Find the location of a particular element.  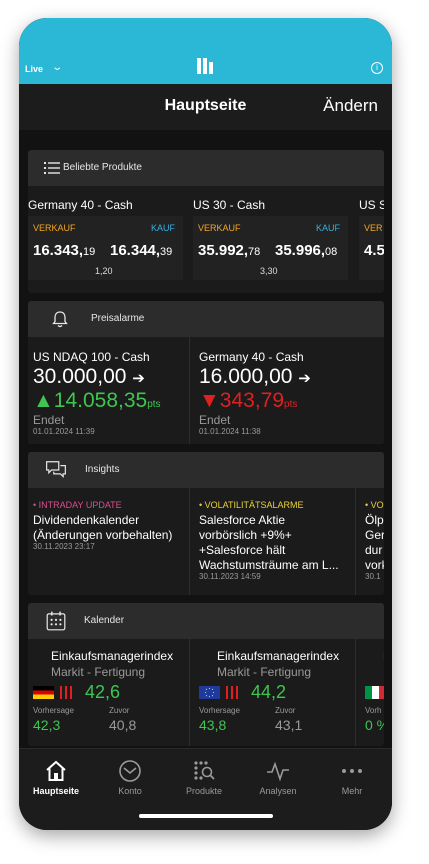

calendar-header: Kalender is located at coordinates (206, 621).